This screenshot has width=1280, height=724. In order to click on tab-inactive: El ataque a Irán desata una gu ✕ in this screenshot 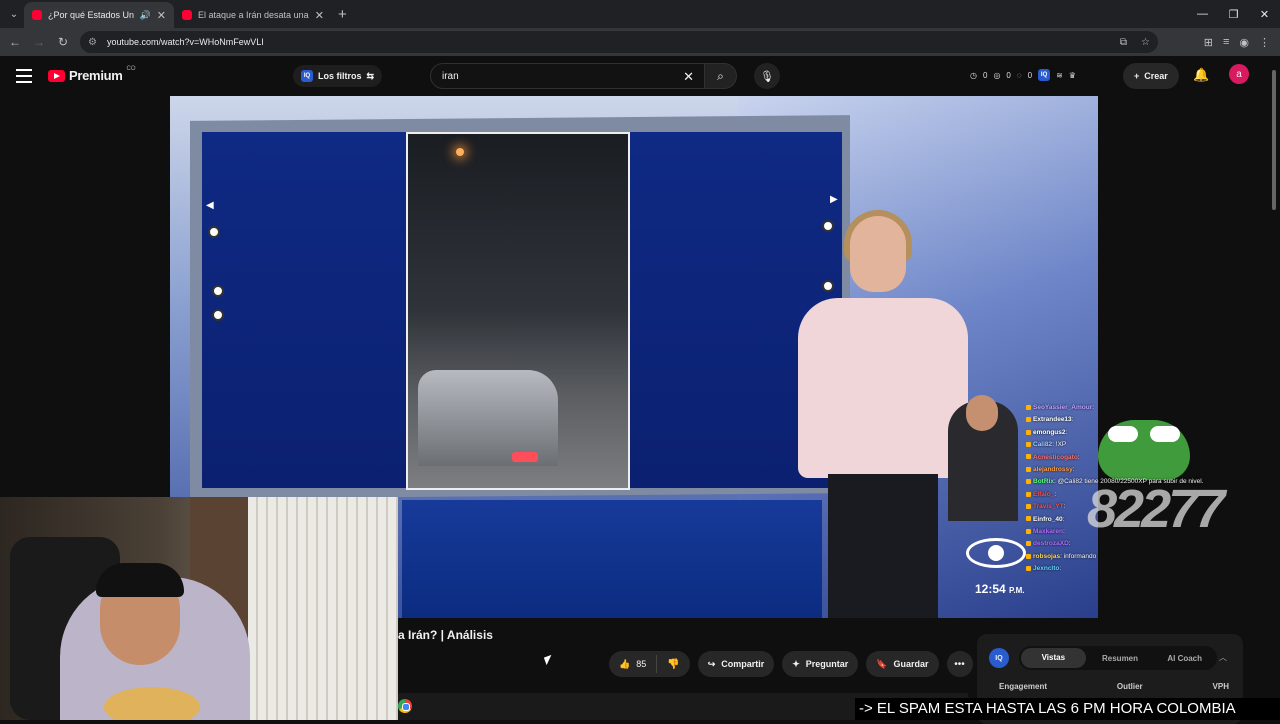, I will do `click(253, 15)`.